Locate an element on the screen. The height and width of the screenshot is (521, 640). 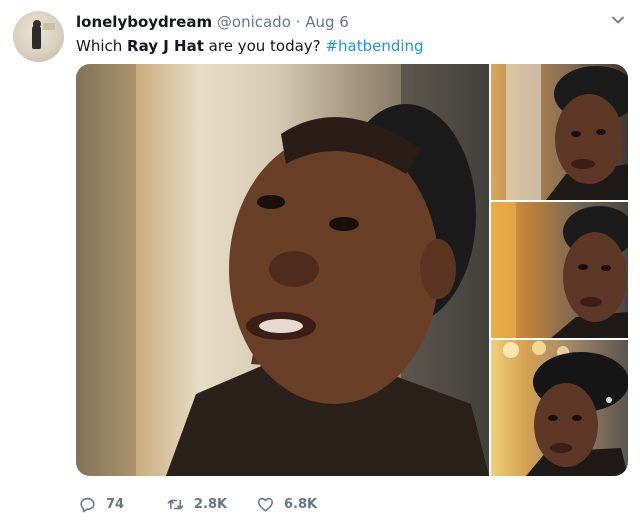
reply-icon is located at coordinates (87, 505).